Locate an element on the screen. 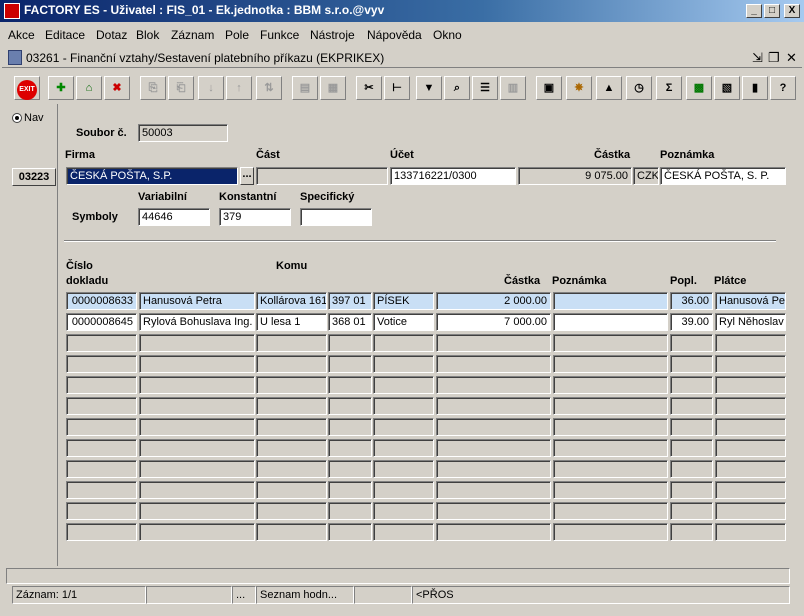 The width and height of the screenshot is (804, 616). close-button: X is located at coordinates (792, 11).